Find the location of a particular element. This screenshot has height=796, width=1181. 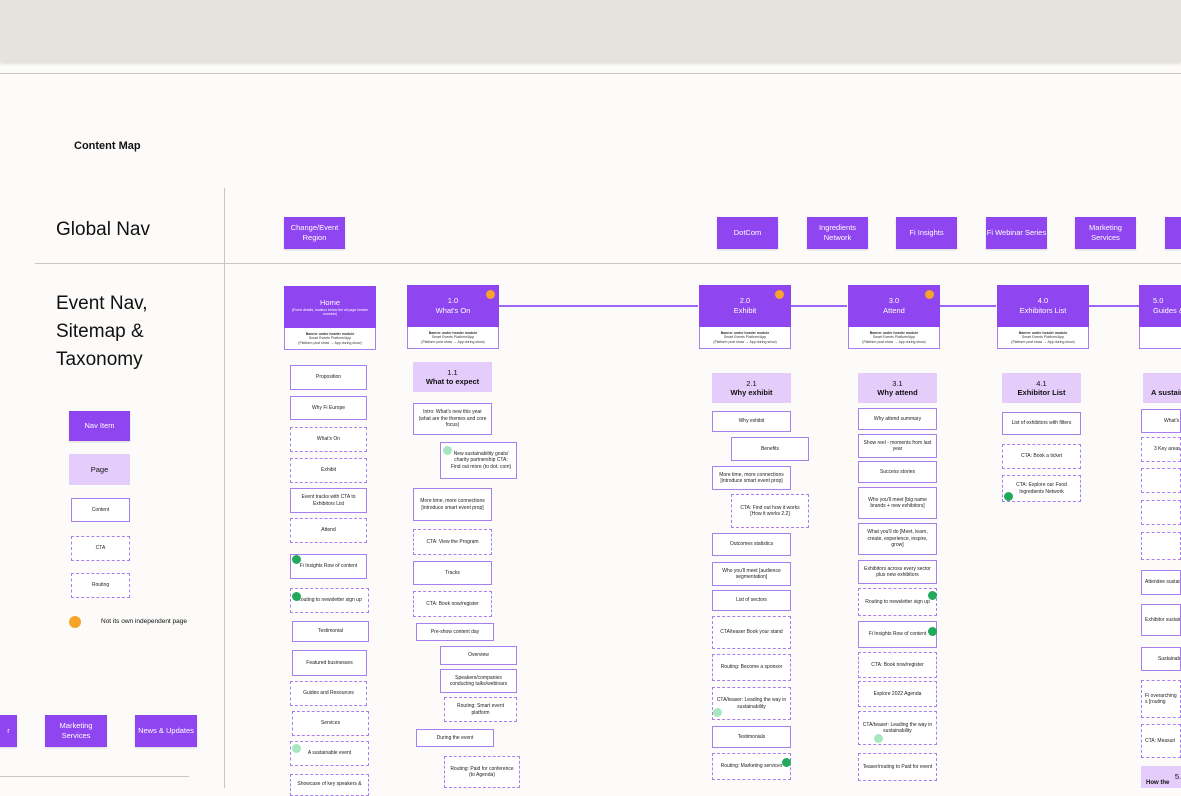

nav-title: Guides & is located at coordinates (1167, 310).